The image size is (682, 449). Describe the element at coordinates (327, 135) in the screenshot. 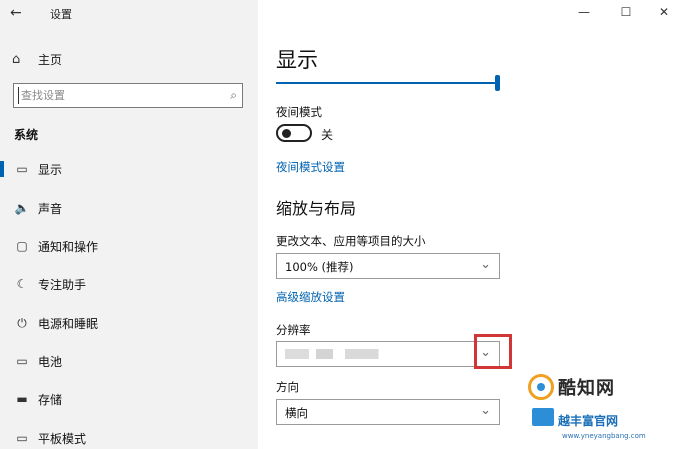

I see `night-light-state: 关` at that location.